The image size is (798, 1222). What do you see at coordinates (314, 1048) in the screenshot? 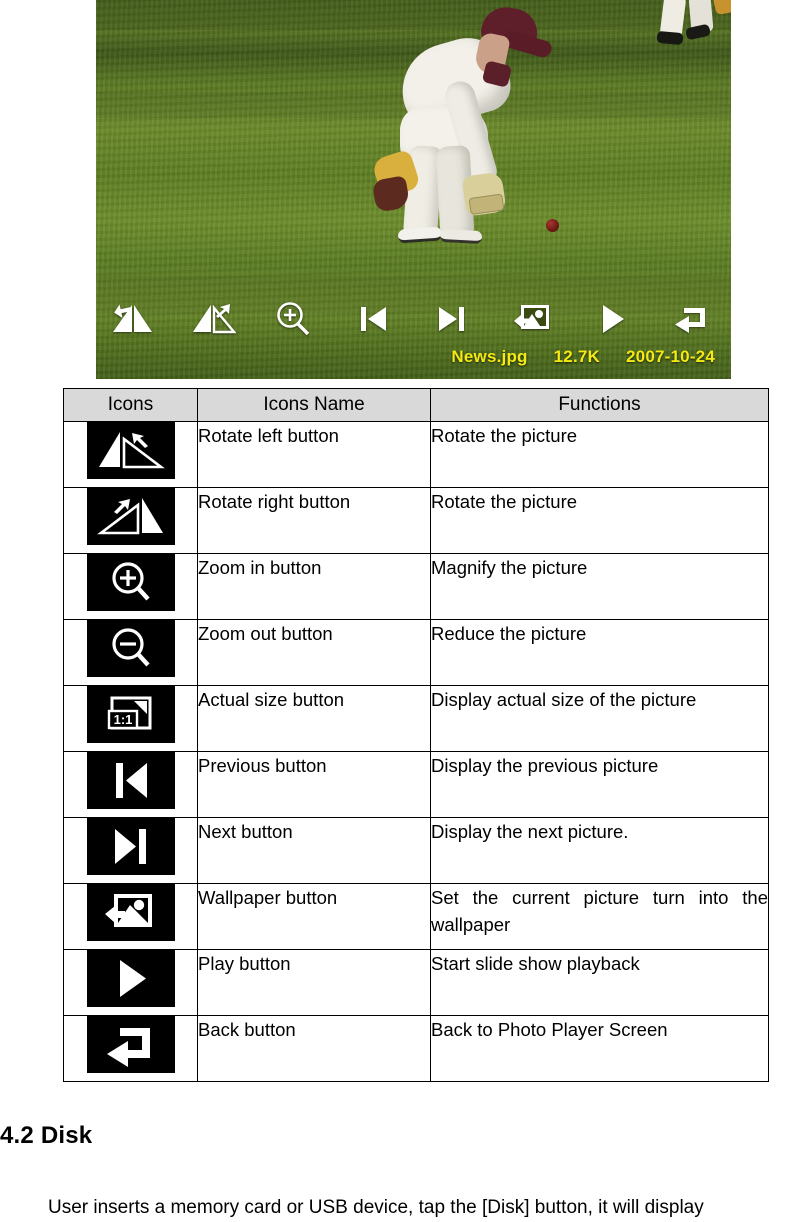
I see `icon-name-cell: Back button` at bounding box center [314, 1048].